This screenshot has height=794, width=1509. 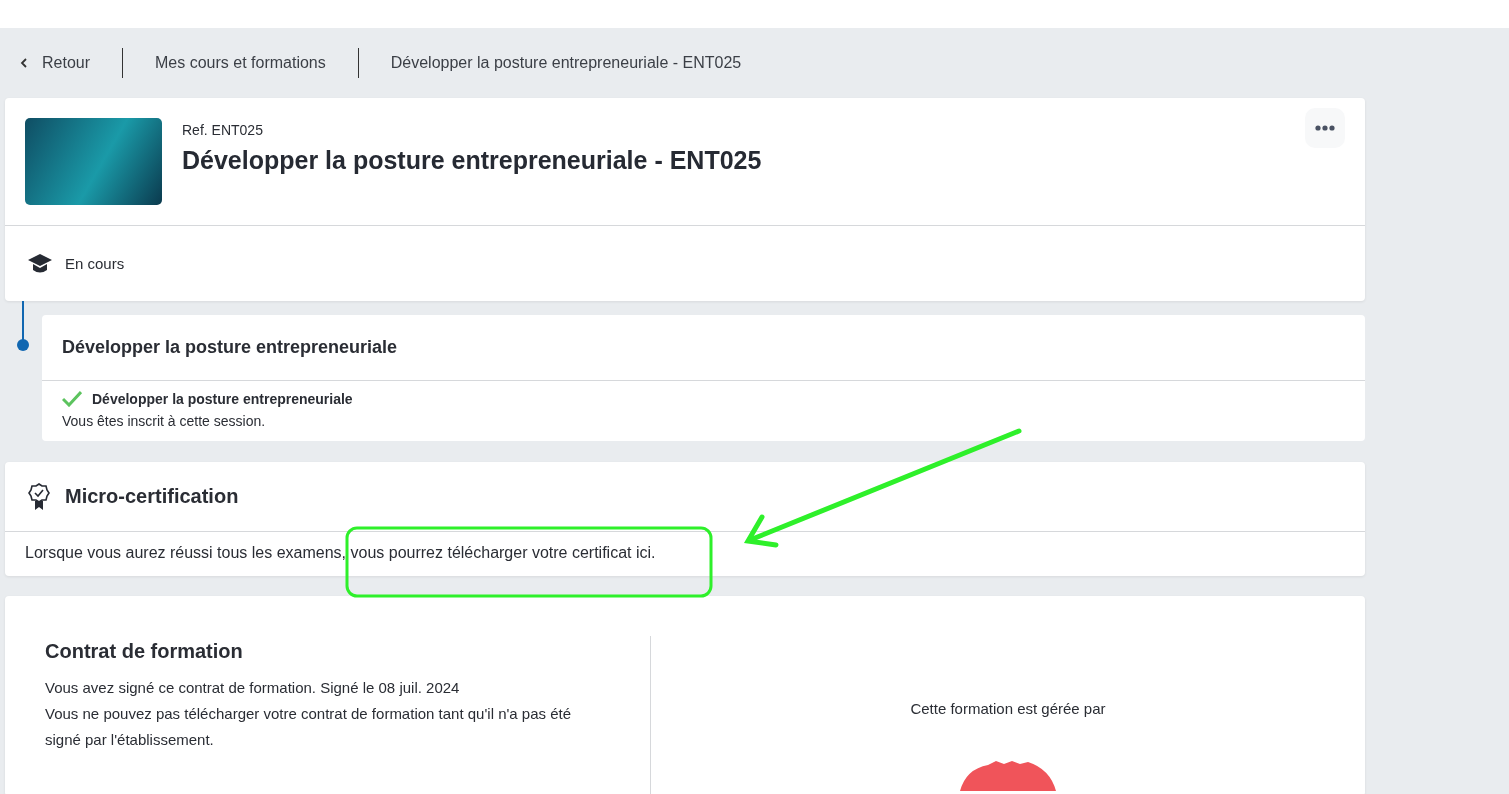 What do you see at coordinates (55, 63) in the screenshot?
I see `back-link: Retour` at bounding box center [55, 63].